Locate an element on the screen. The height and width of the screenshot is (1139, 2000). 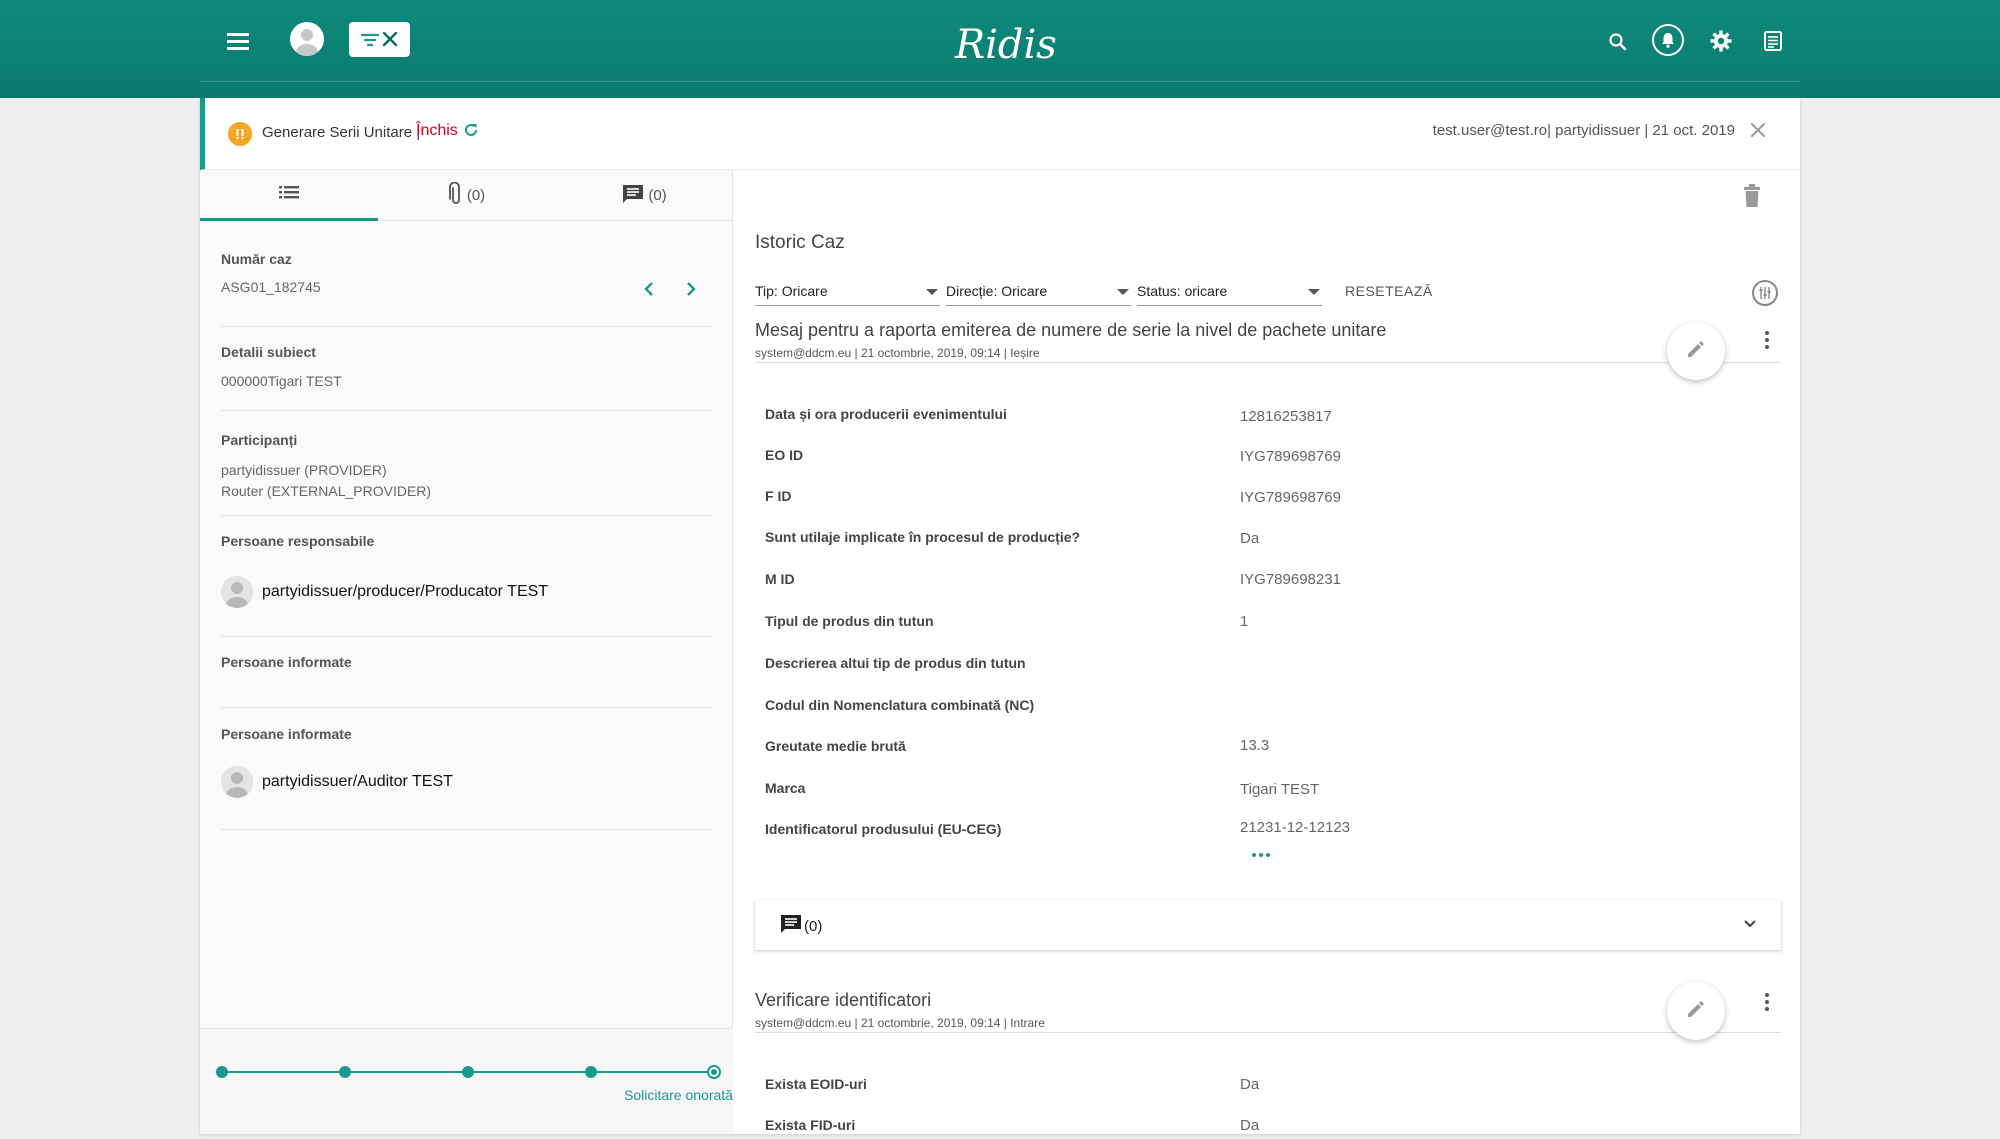
show-more-icon is located at coordinates (1261, 855).